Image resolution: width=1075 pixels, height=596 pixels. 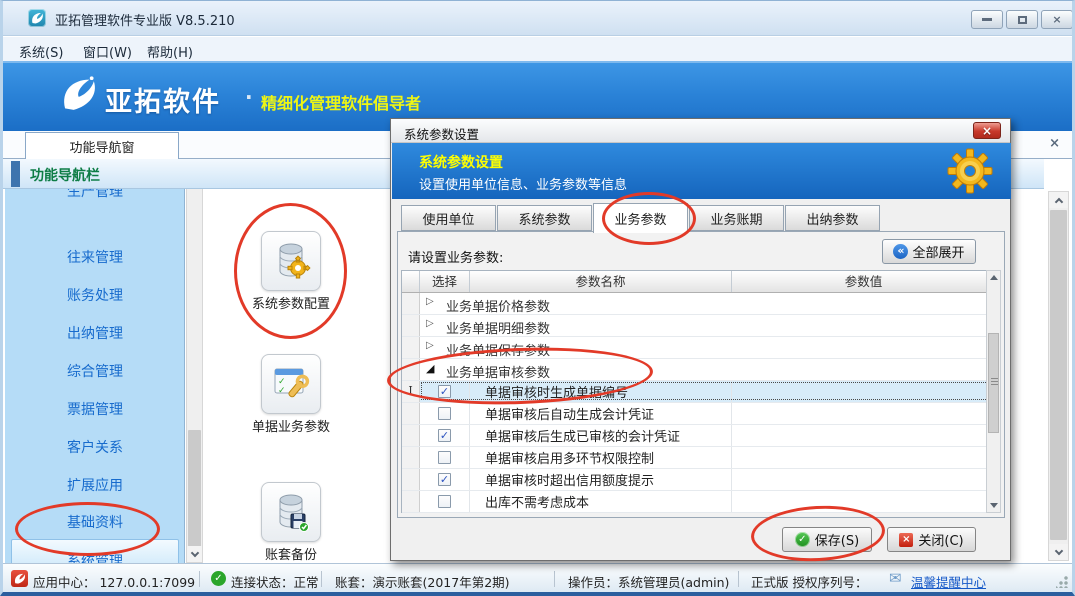 I want to click on table-row: 单据审核后自动生成会计凭证, so click(x=698, y=414).